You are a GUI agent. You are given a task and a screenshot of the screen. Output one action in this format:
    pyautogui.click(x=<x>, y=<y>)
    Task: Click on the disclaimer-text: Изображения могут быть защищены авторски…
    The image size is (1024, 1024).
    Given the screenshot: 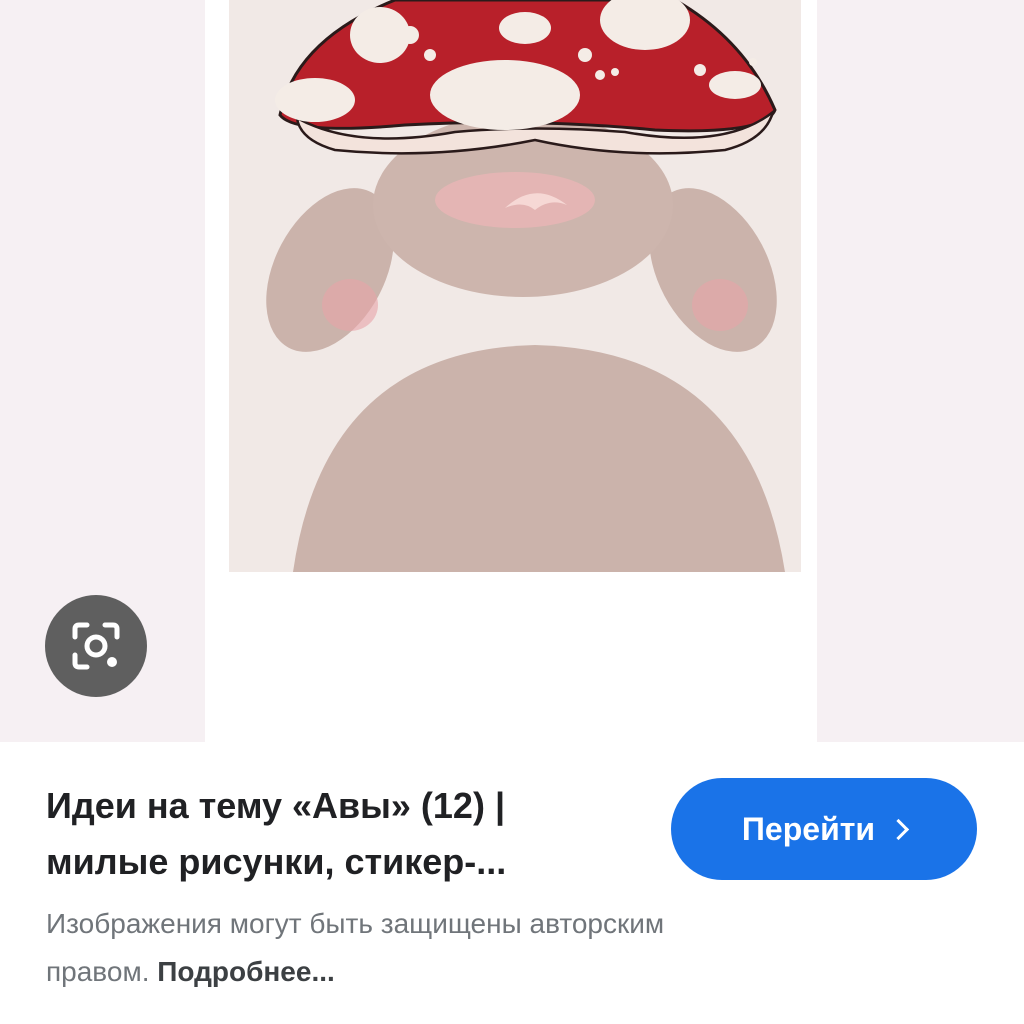 What is the action you would take?
    pyautogui.click(x=355, y=923)
    